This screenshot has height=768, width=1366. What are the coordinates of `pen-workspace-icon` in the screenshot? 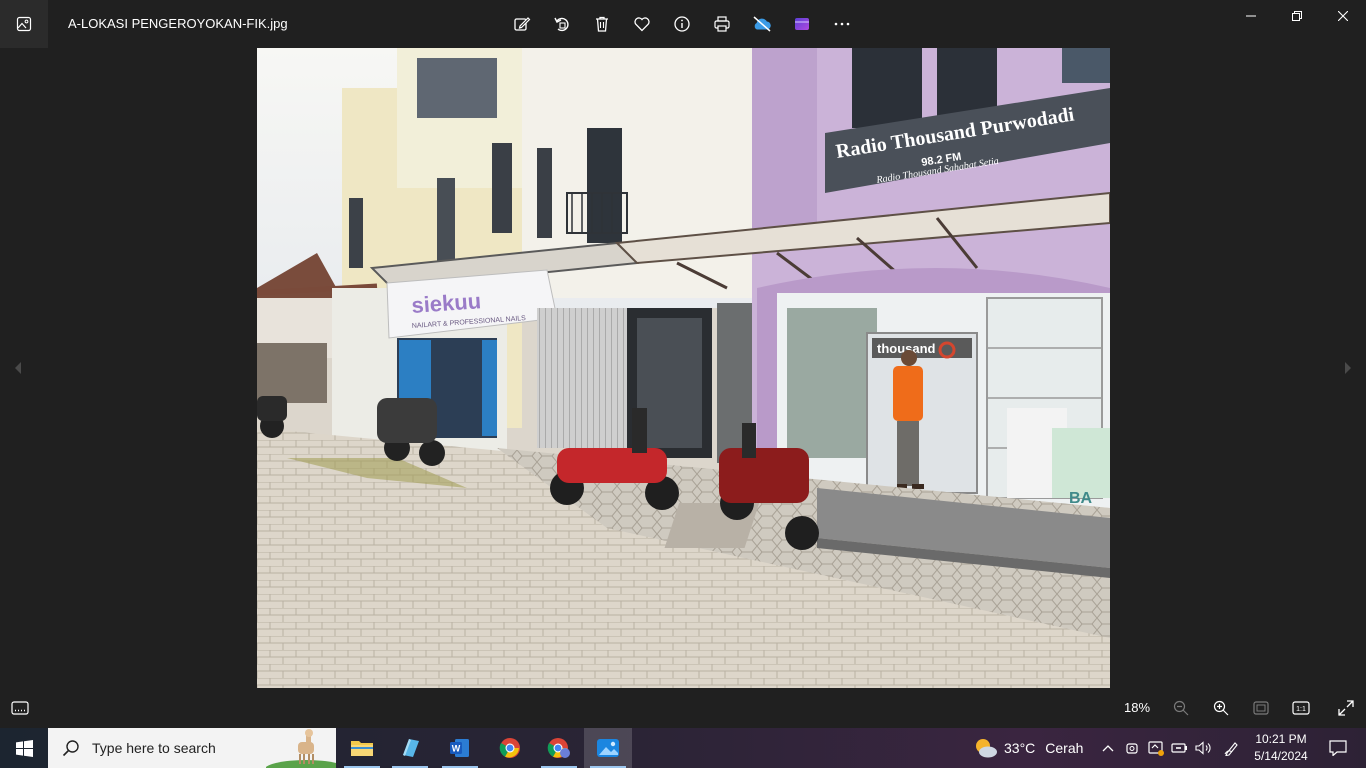 It's located at (1231, 749).